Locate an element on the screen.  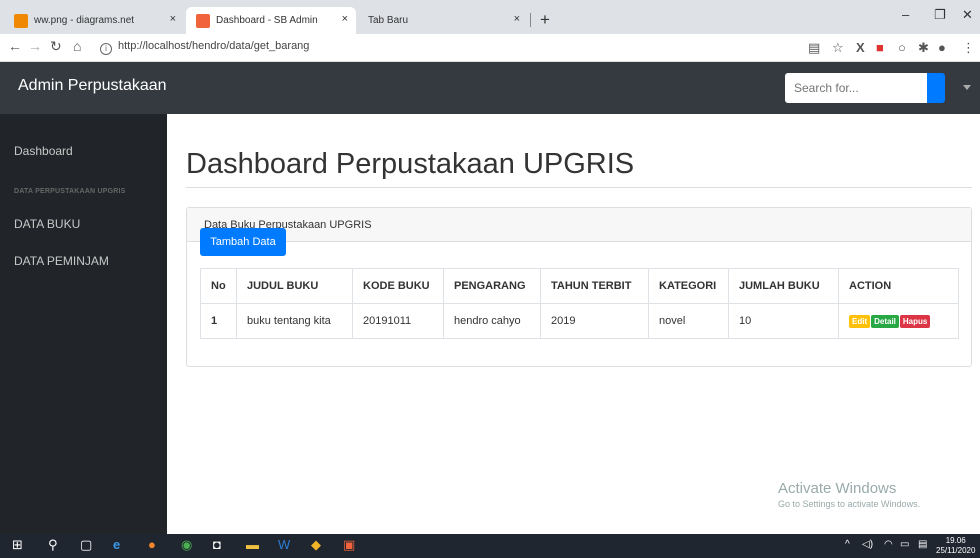
cell-tahun: 2019 is located at coordinates (594, 321).